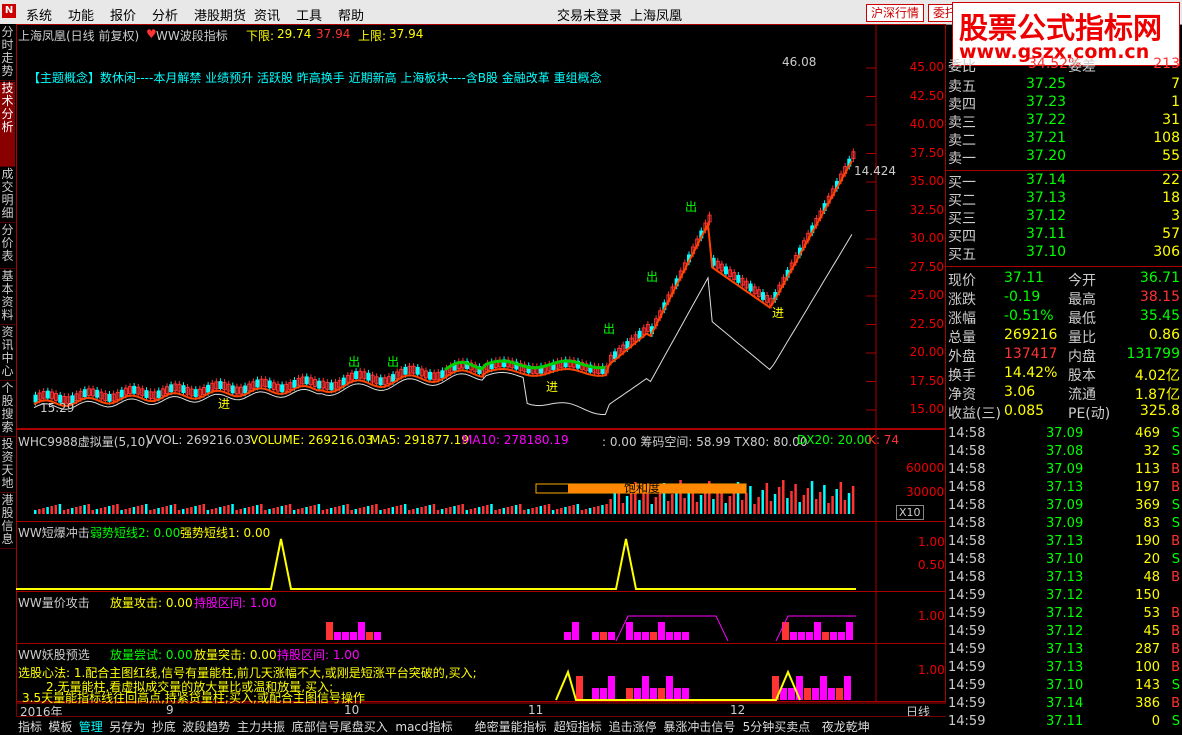 The image size is (1182, 735). What do you see at coordinates (962, 183) in the screenshot?
I see `quote-cell: 买一` at bounding box center [962, 183].